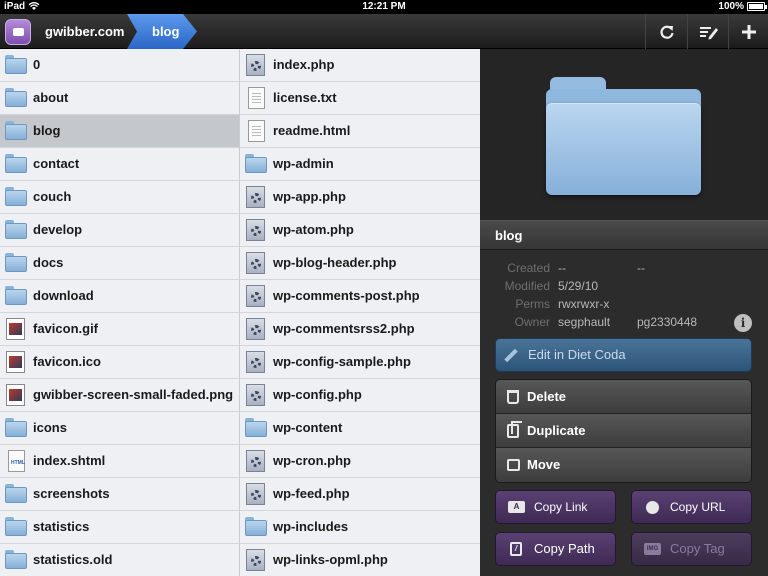  I want to click on file-row: statistics.old, so click(119, 560).